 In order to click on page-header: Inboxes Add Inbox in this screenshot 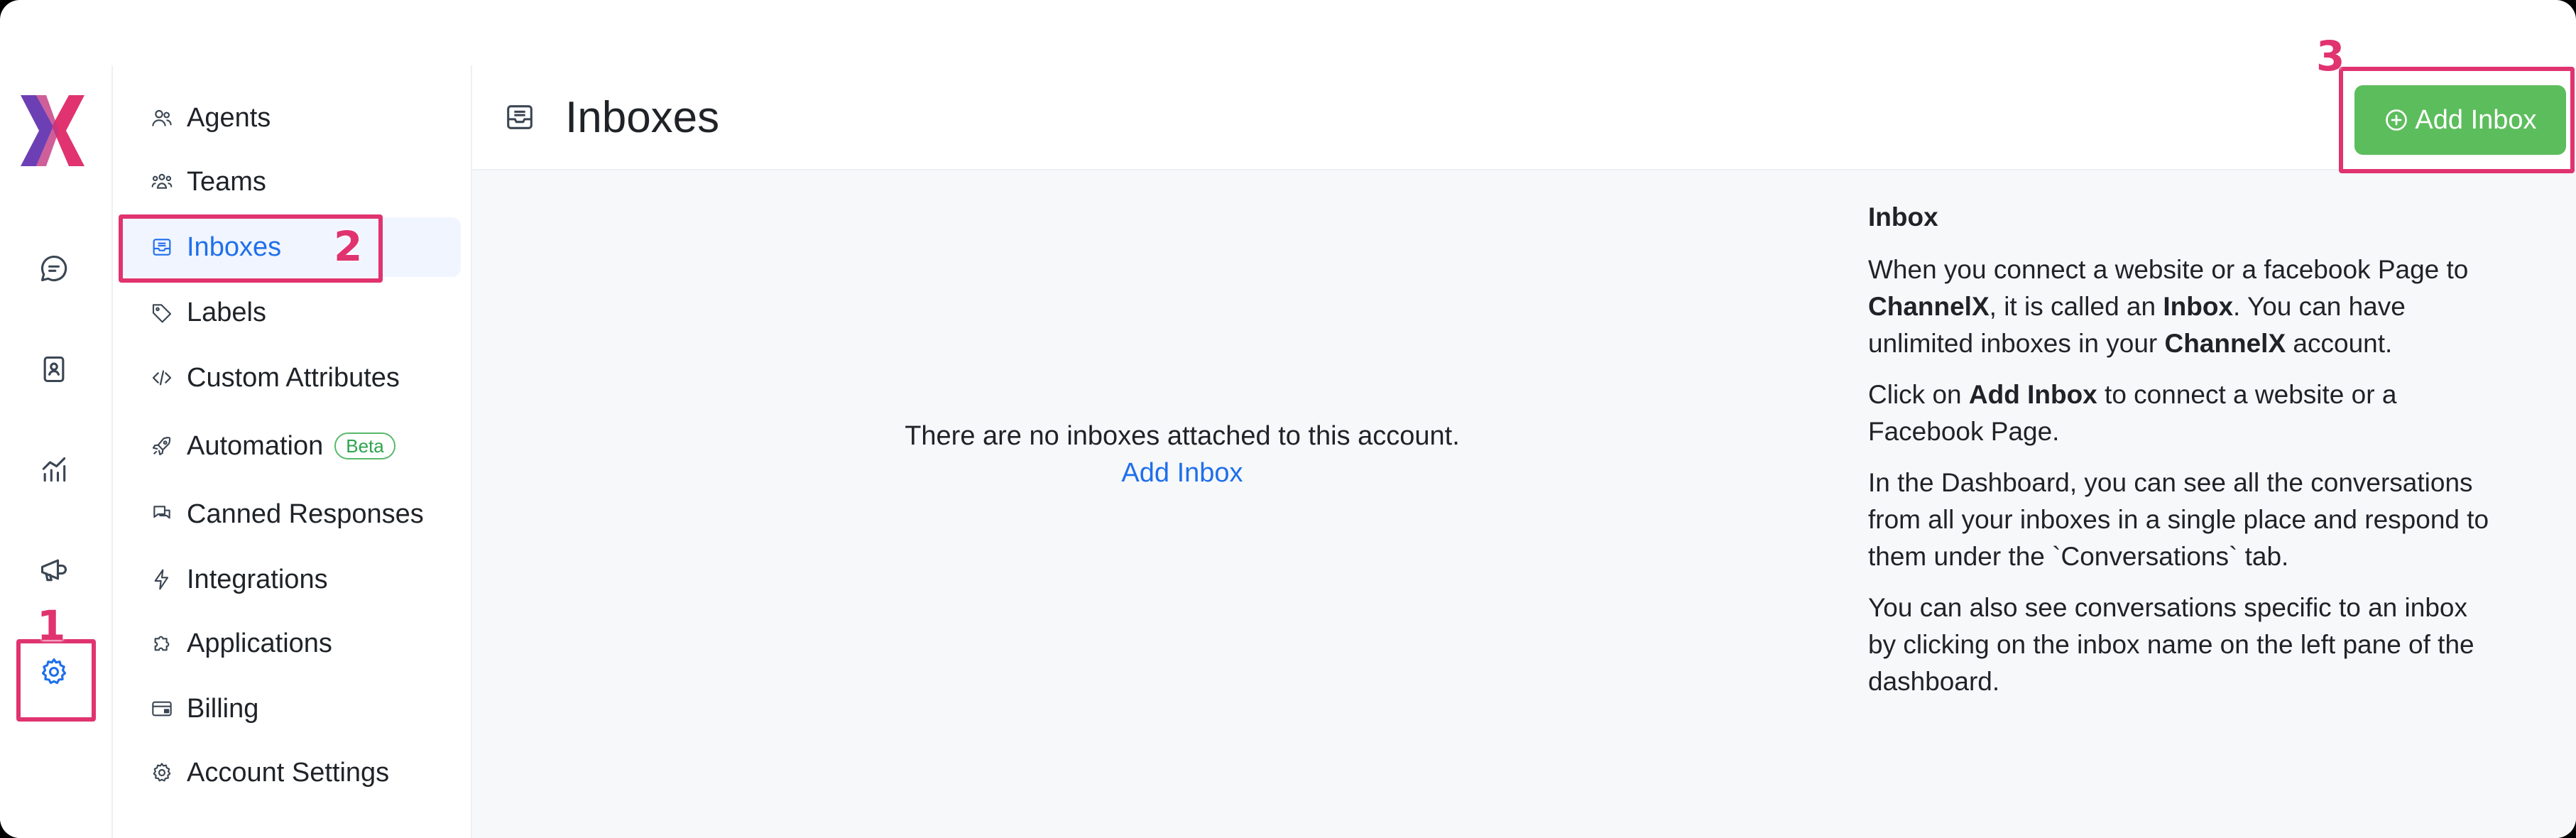, I will do `click(1524, 117)`.